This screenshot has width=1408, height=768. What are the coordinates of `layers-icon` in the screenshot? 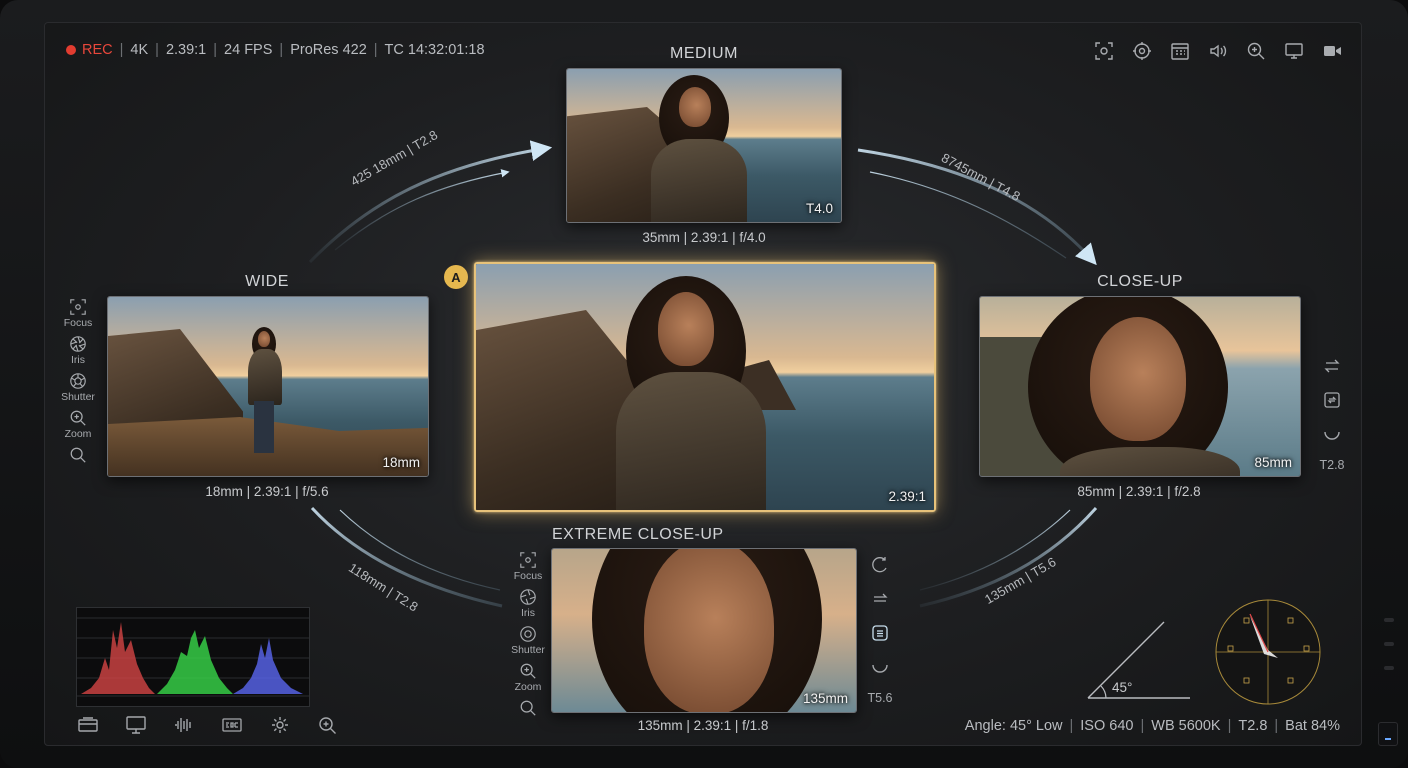 It's located at (88, 725).